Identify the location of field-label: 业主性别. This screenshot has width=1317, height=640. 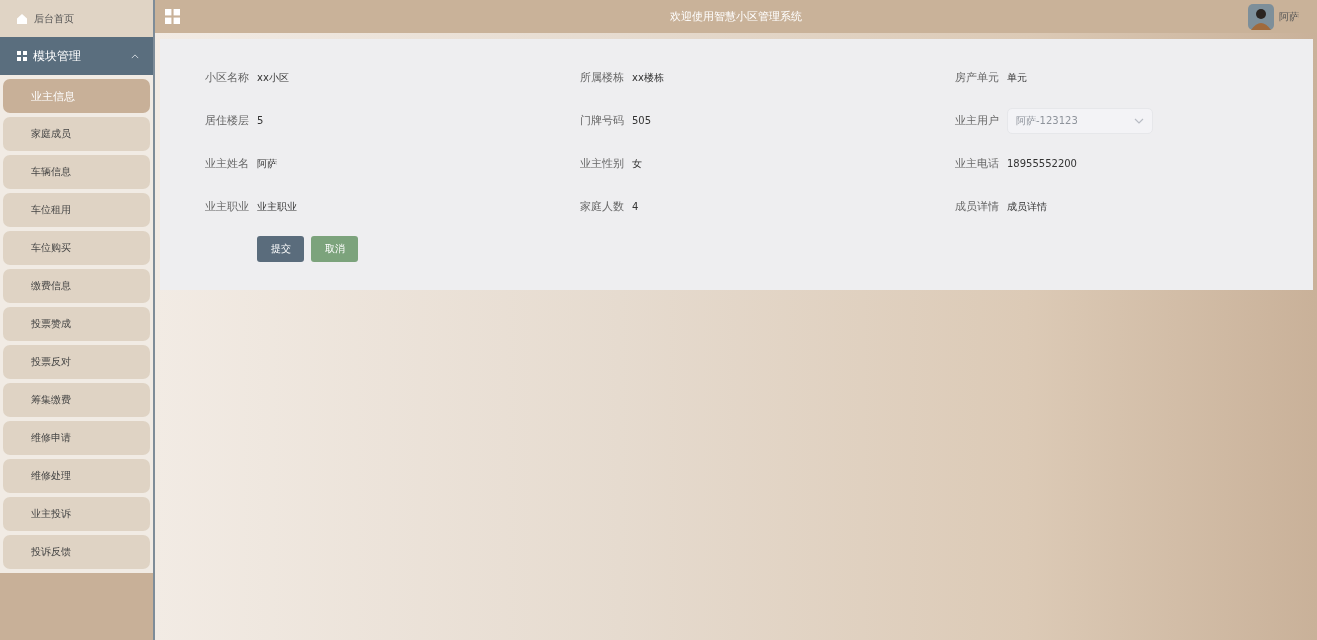
(602, 163).